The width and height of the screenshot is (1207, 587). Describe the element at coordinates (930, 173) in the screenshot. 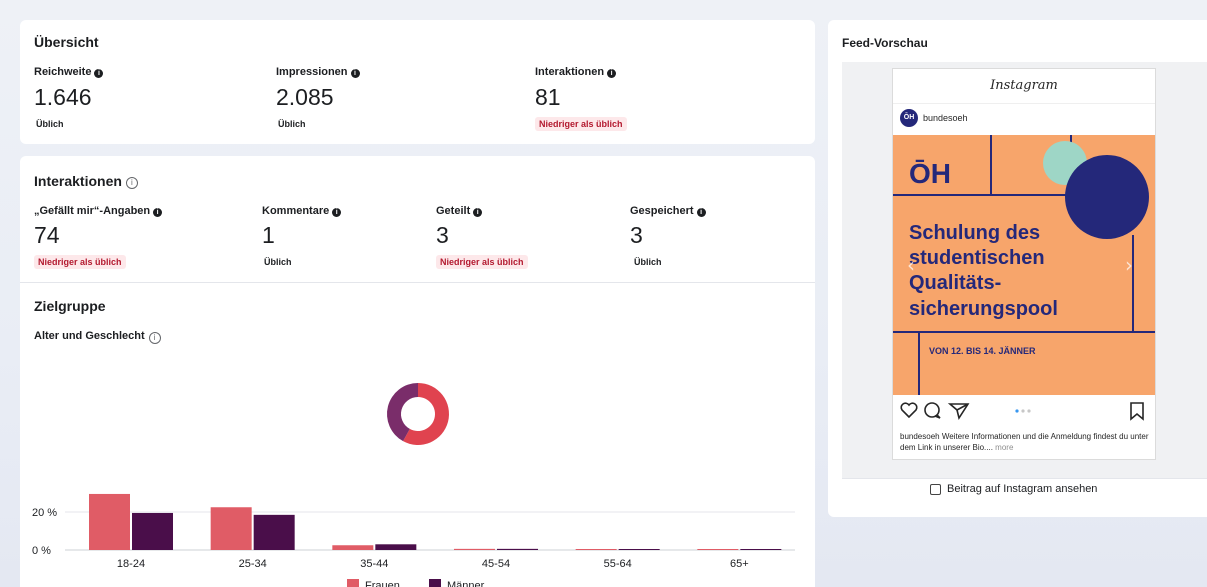

I see `post-logo: ŌH` at that location.